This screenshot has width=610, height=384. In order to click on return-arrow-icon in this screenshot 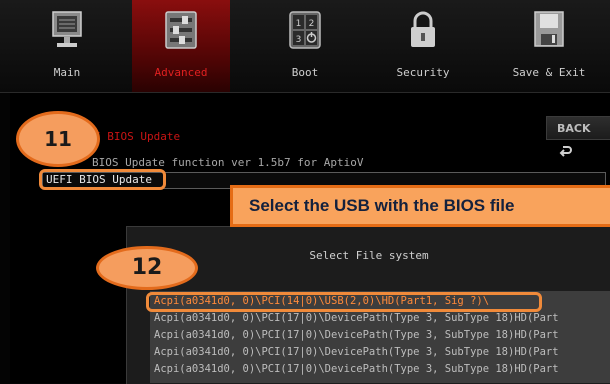, I will do `click(565, 151)`.